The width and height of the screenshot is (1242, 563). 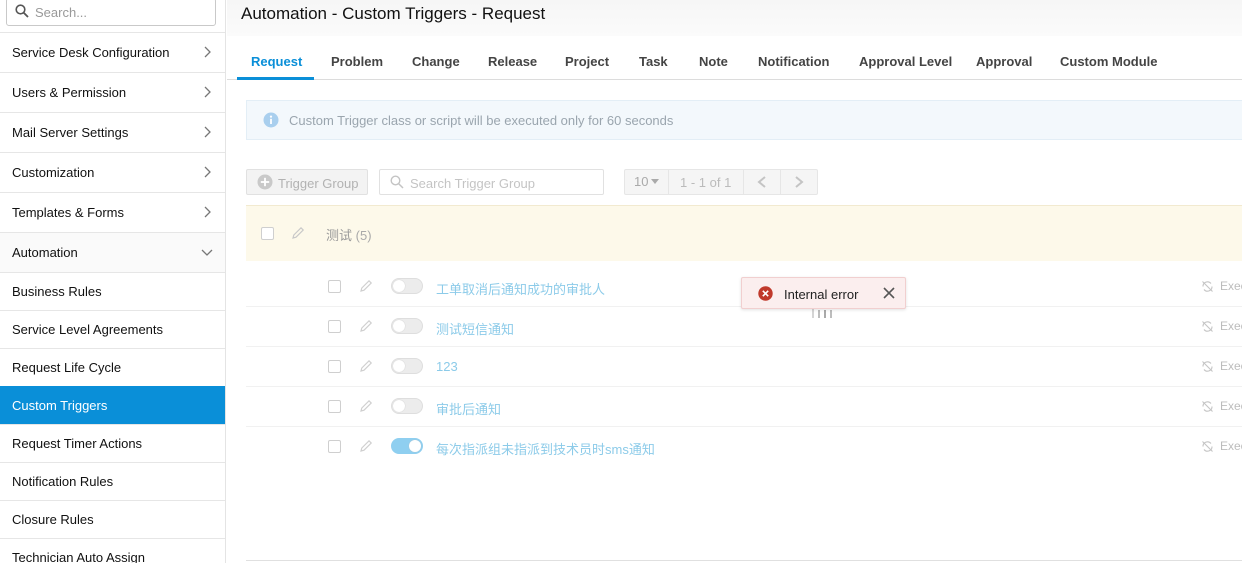 What do you see at coordinates (744, 447) in the screenshot?
I see `trigger-row: 每次指派组未指派到技术员时sms通知 Exec` at bounding box center [744, 447].